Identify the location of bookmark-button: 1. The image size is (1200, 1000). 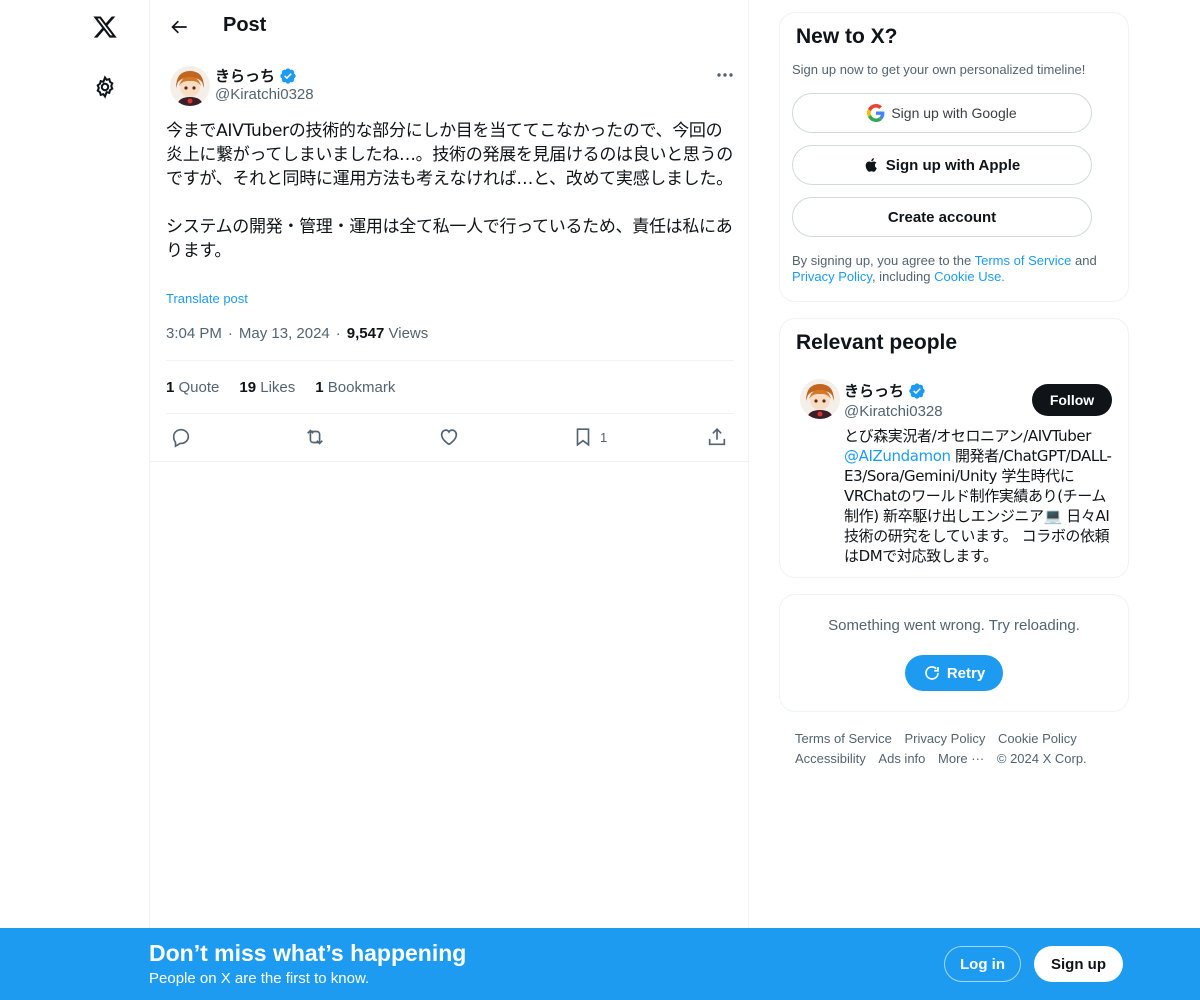
(589, 437).